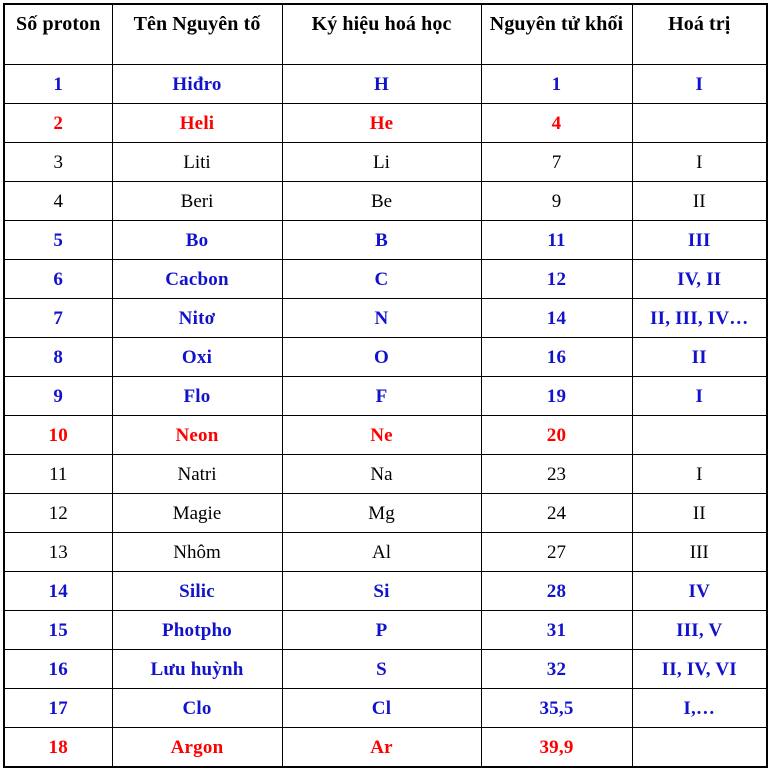  Describe the element at coordinates (197, 396) in the screenshot. I see `cell-name: Flo` at that location.